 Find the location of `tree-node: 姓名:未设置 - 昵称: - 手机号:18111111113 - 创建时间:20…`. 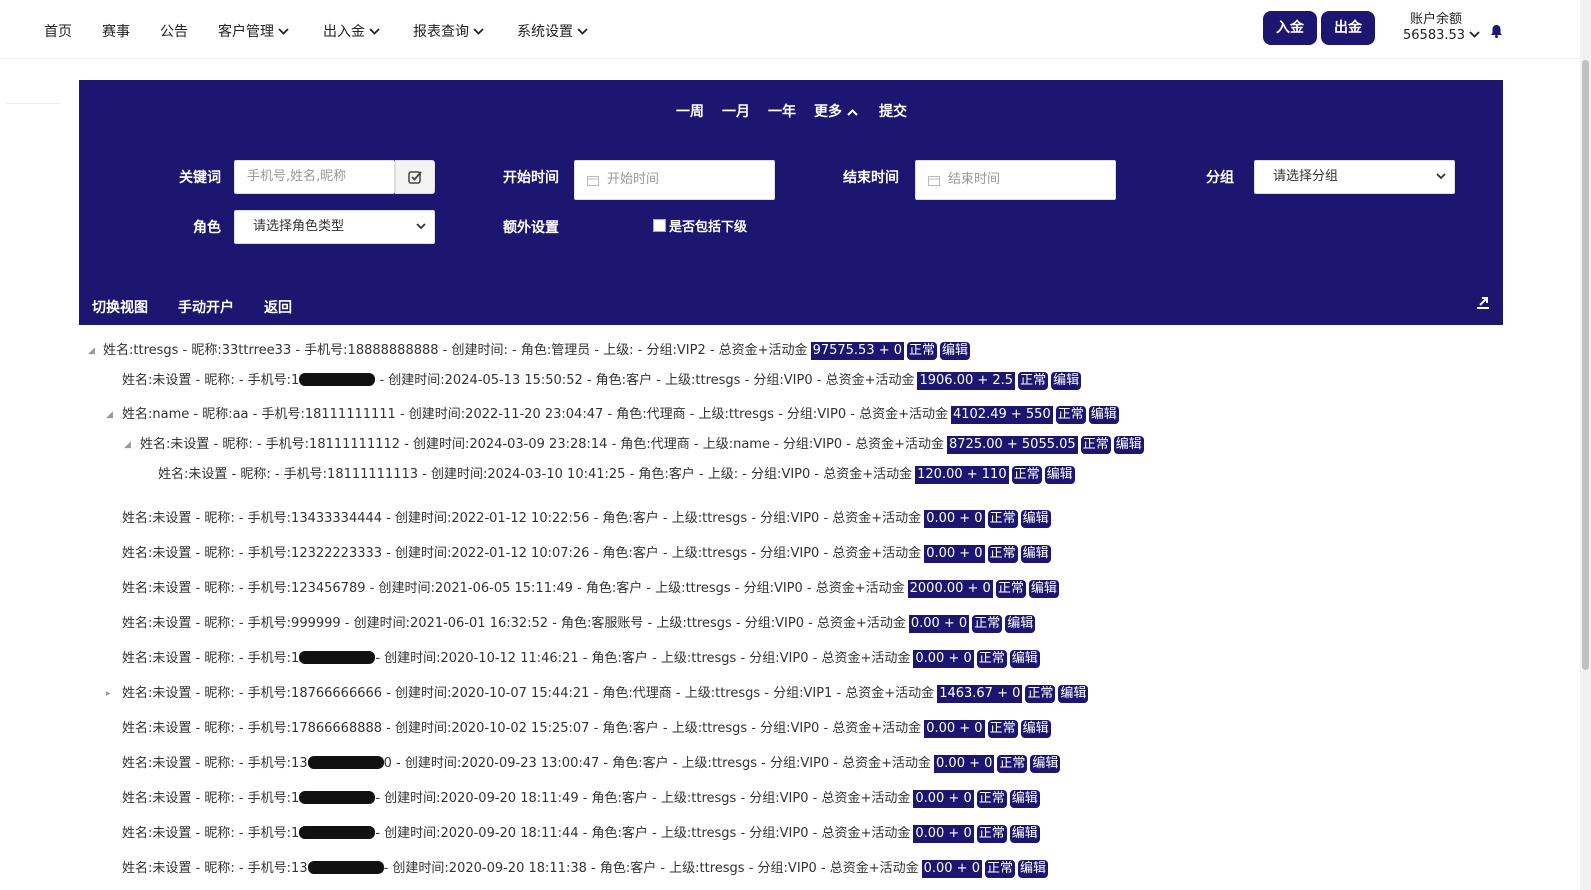

tree-node: 姓名:未设置 - 昵称: - 手机号:18111111113 - 创建时间:20… is located at coordinates (616, 475).